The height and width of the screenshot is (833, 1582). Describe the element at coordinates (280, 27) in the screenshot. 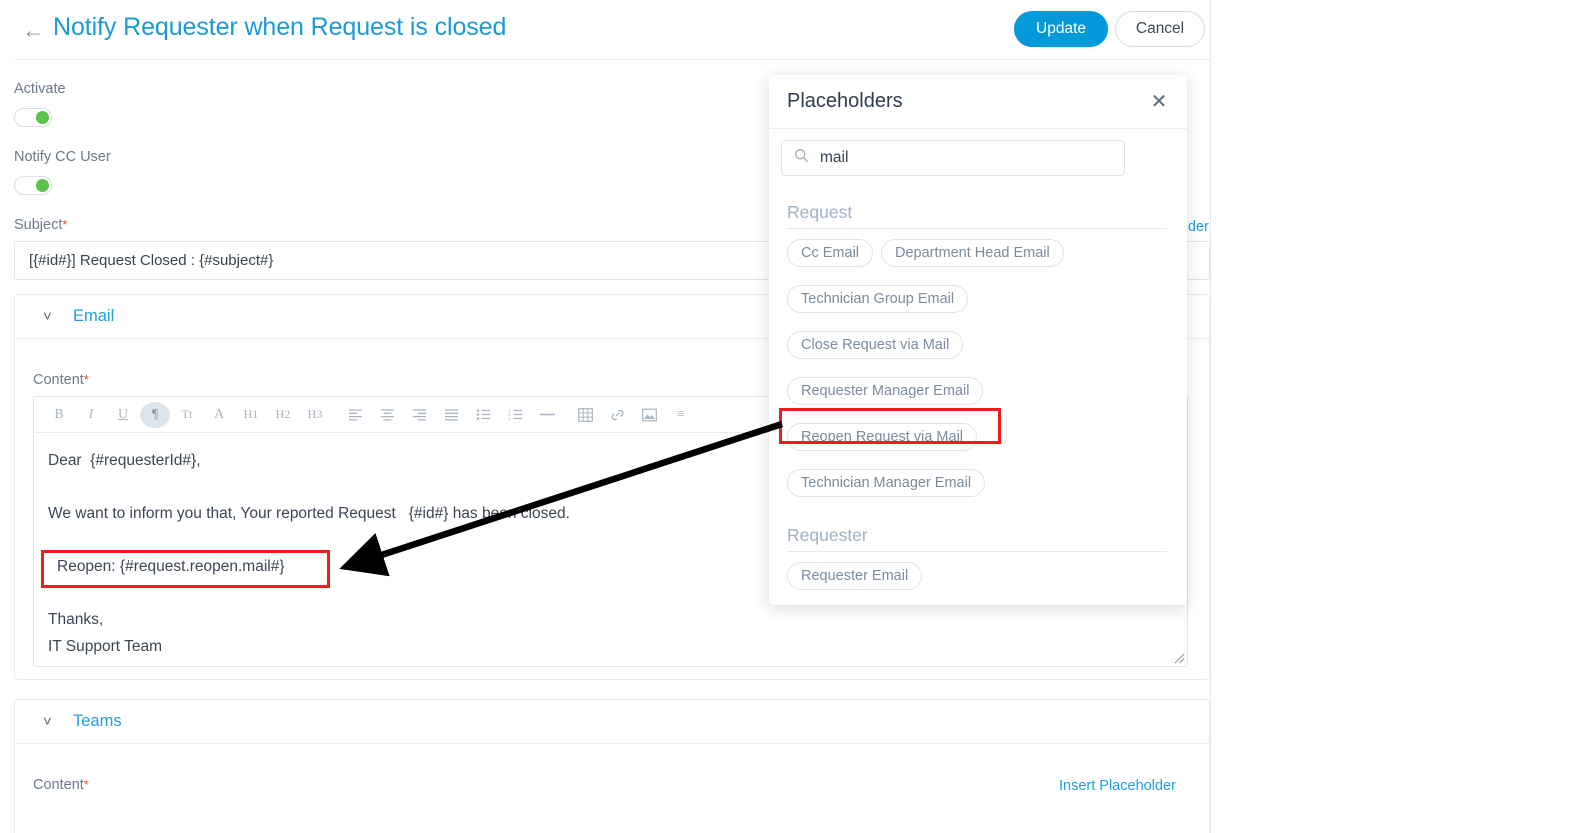

I see `page-title: Notify Requester when Request is closed` at that location.